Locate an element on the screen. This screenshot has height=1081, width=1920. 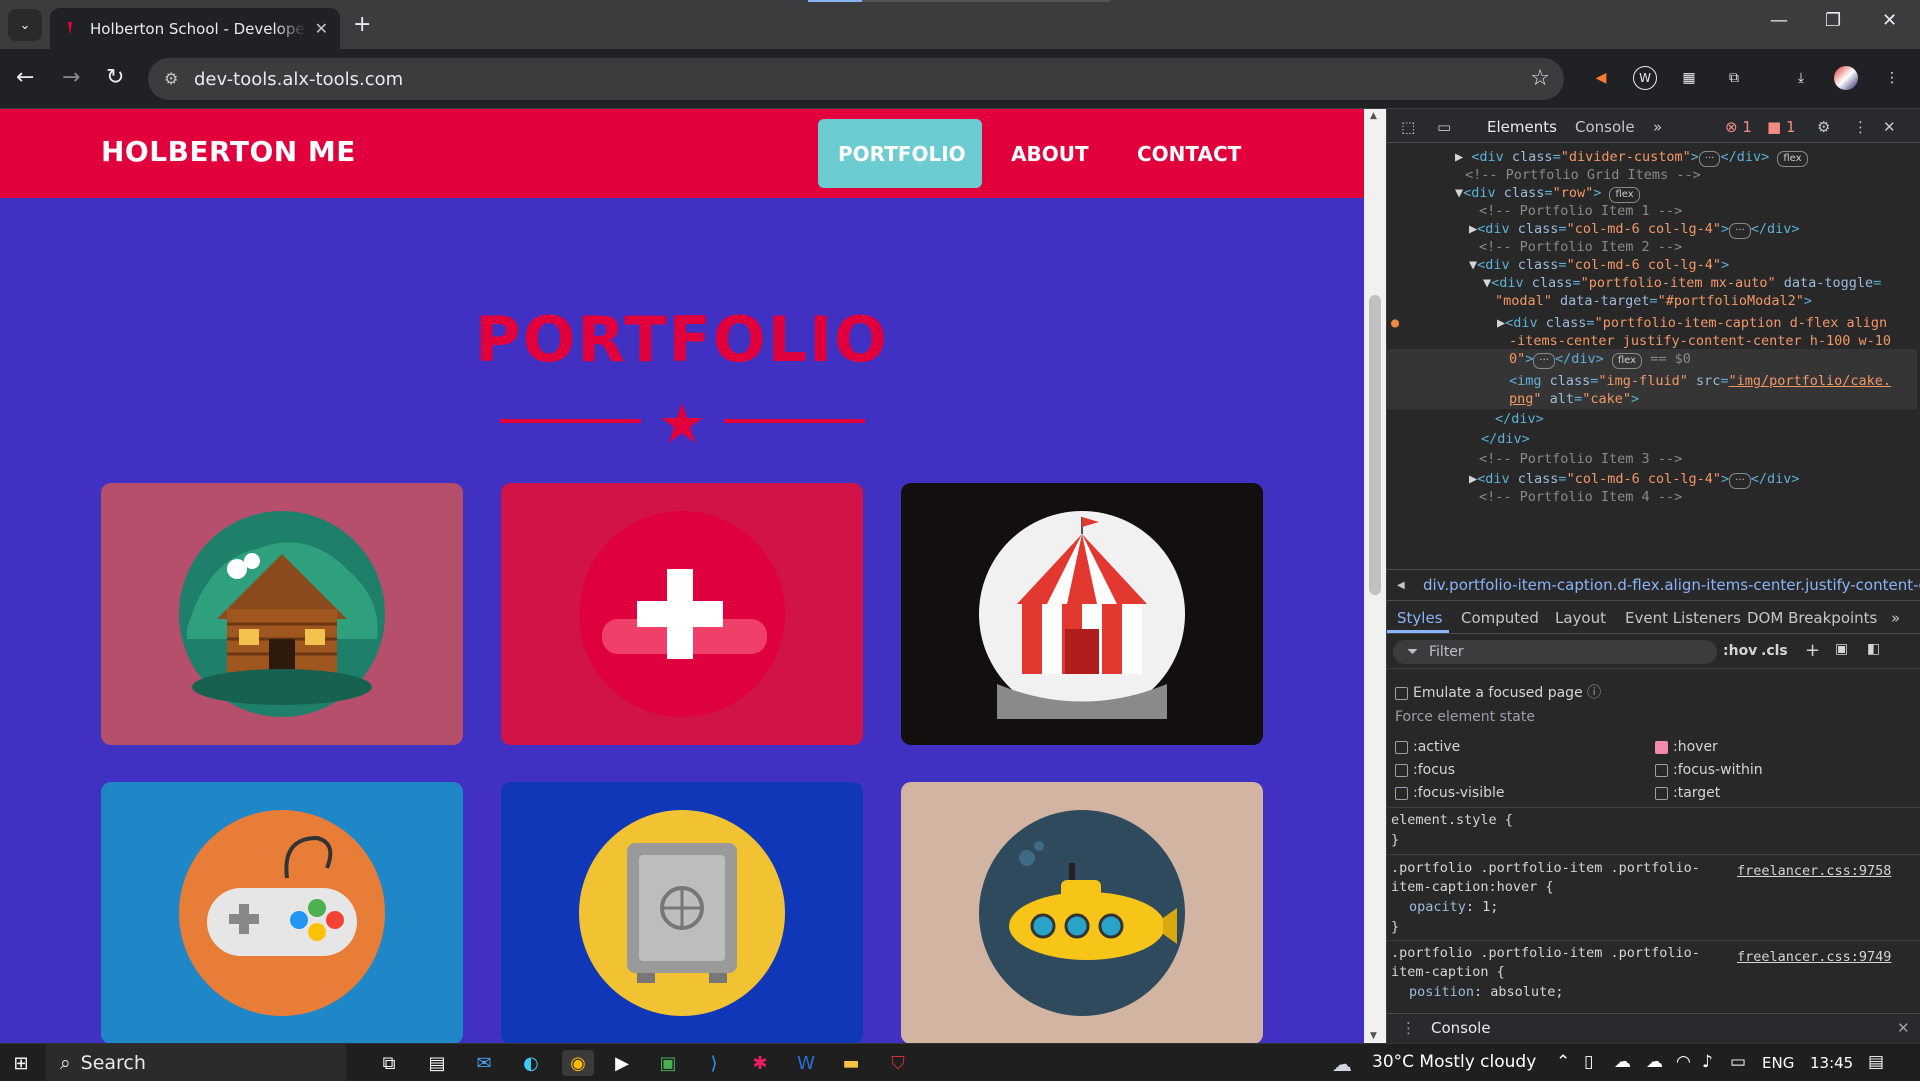
rule1-selector-a: .portfolio .portfolio-item .portfolio- is located at coordinates (1545, 868).